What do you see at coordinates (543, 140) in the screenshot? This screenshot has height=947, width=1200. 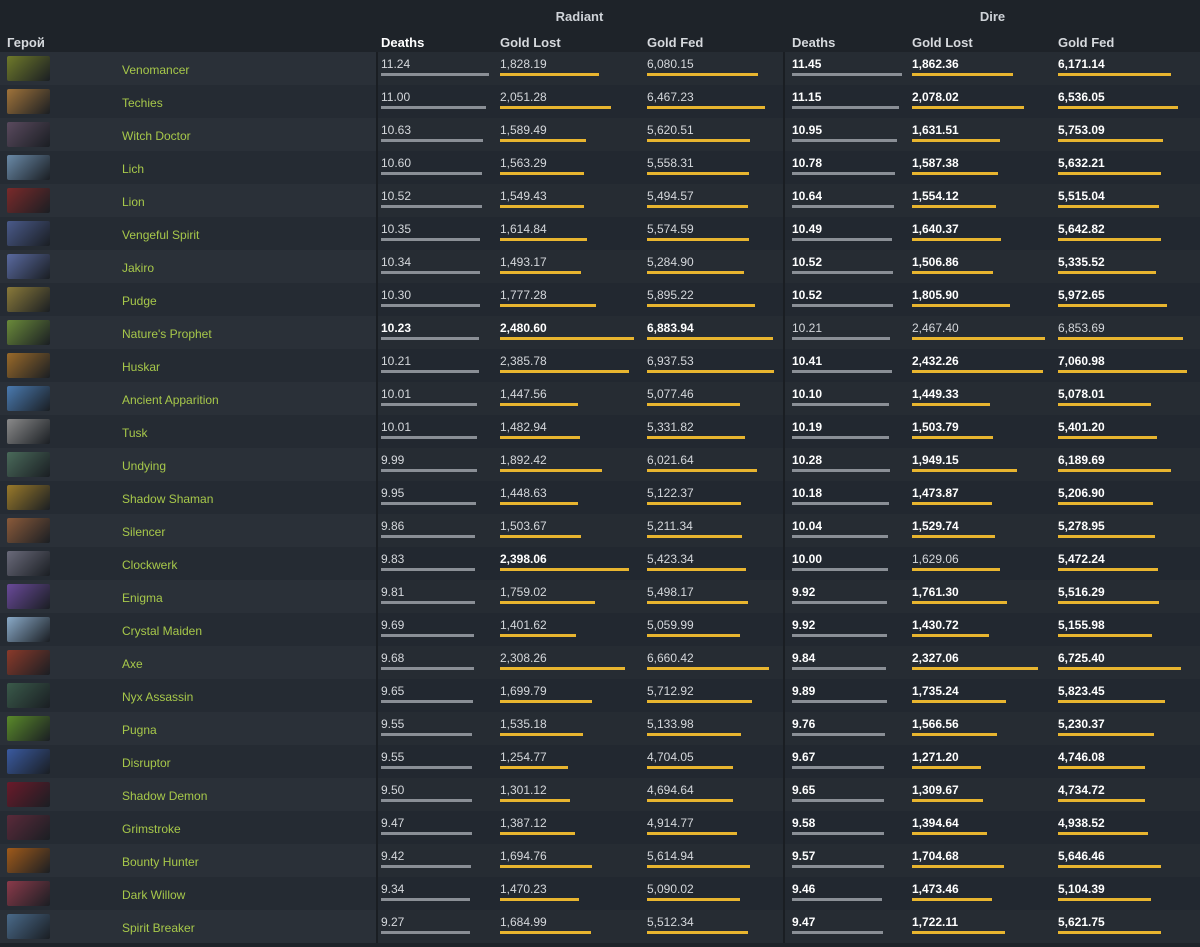 I see `radiant-gold-lost-bar` at bounding box center [543, 140].